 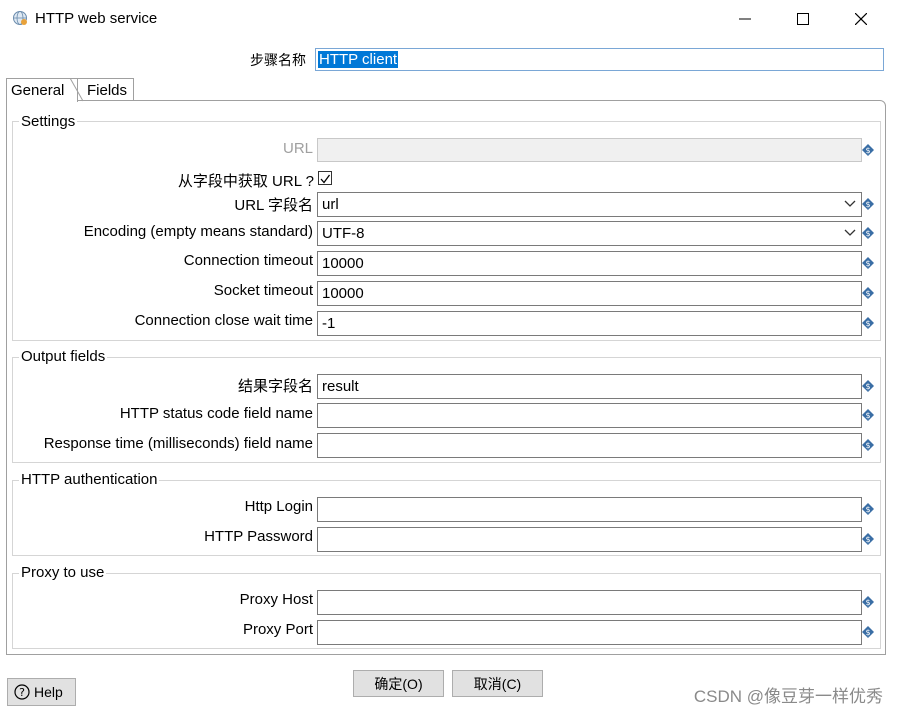 I want to click on minimize-icon, so click(x=745, y=19).